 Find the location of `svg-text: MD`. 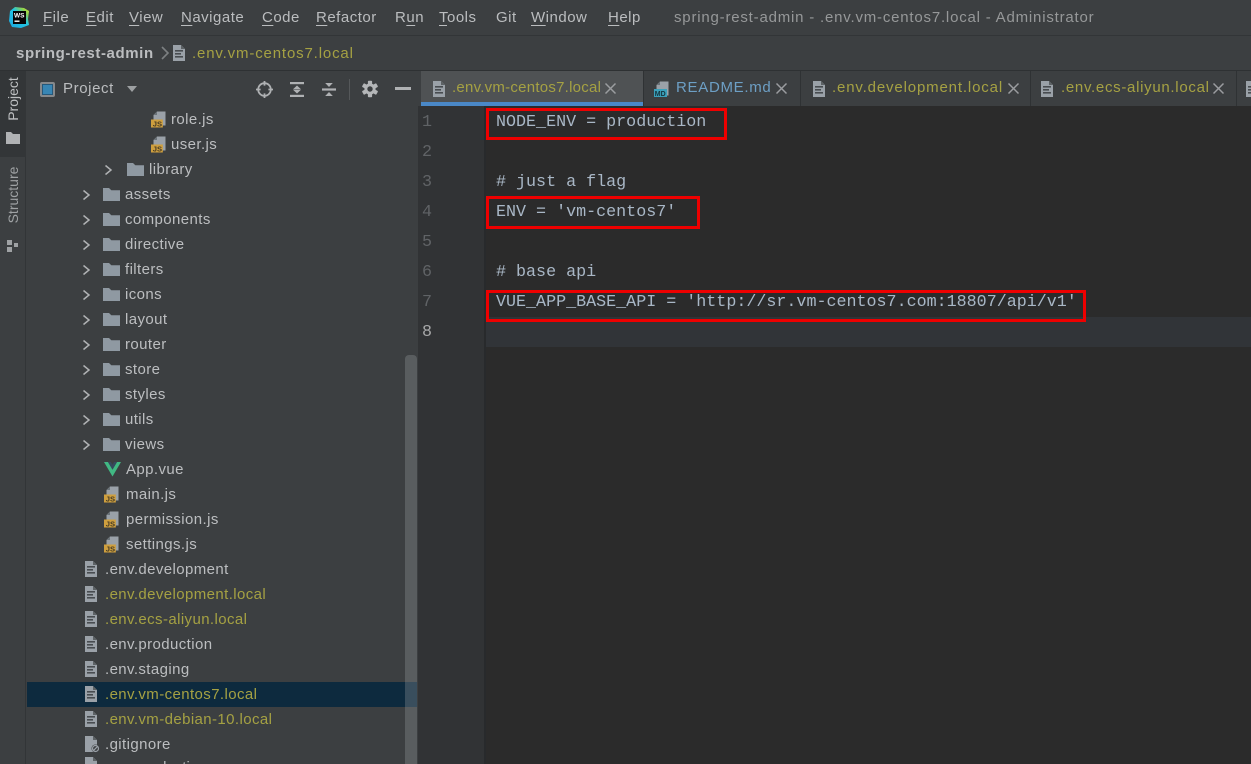

svg-text: MD is located at coordinates (660, 94).